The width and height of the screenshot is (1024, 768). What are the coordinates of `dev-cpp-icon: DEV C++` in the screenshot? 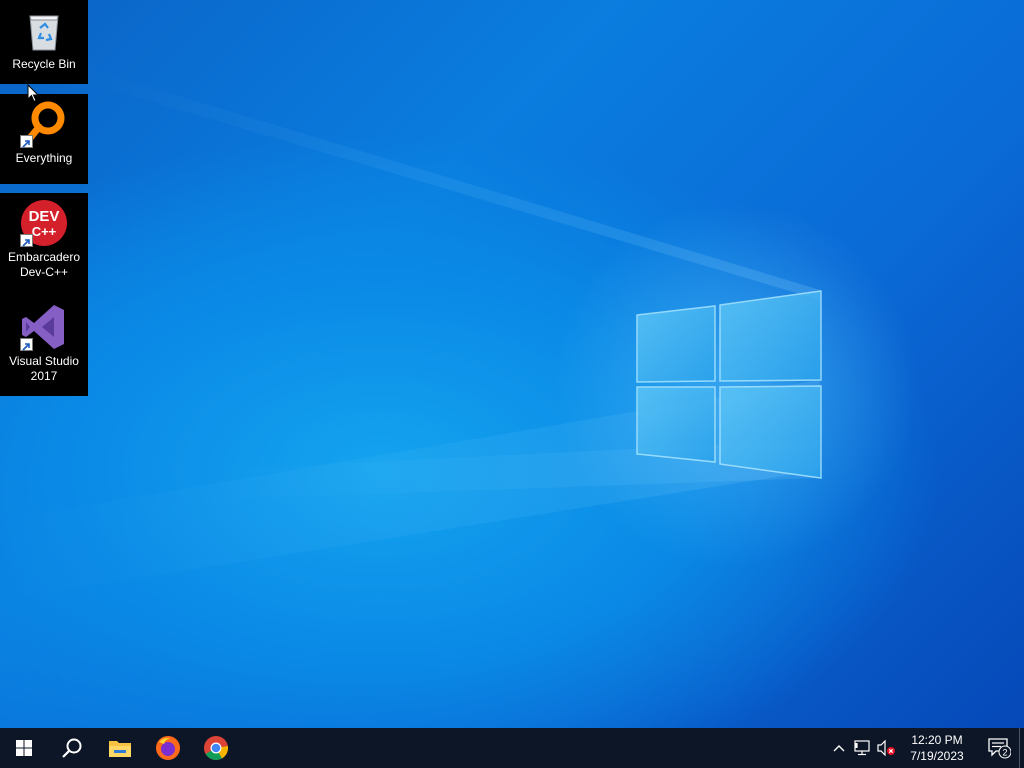 It's located at (44, 223).